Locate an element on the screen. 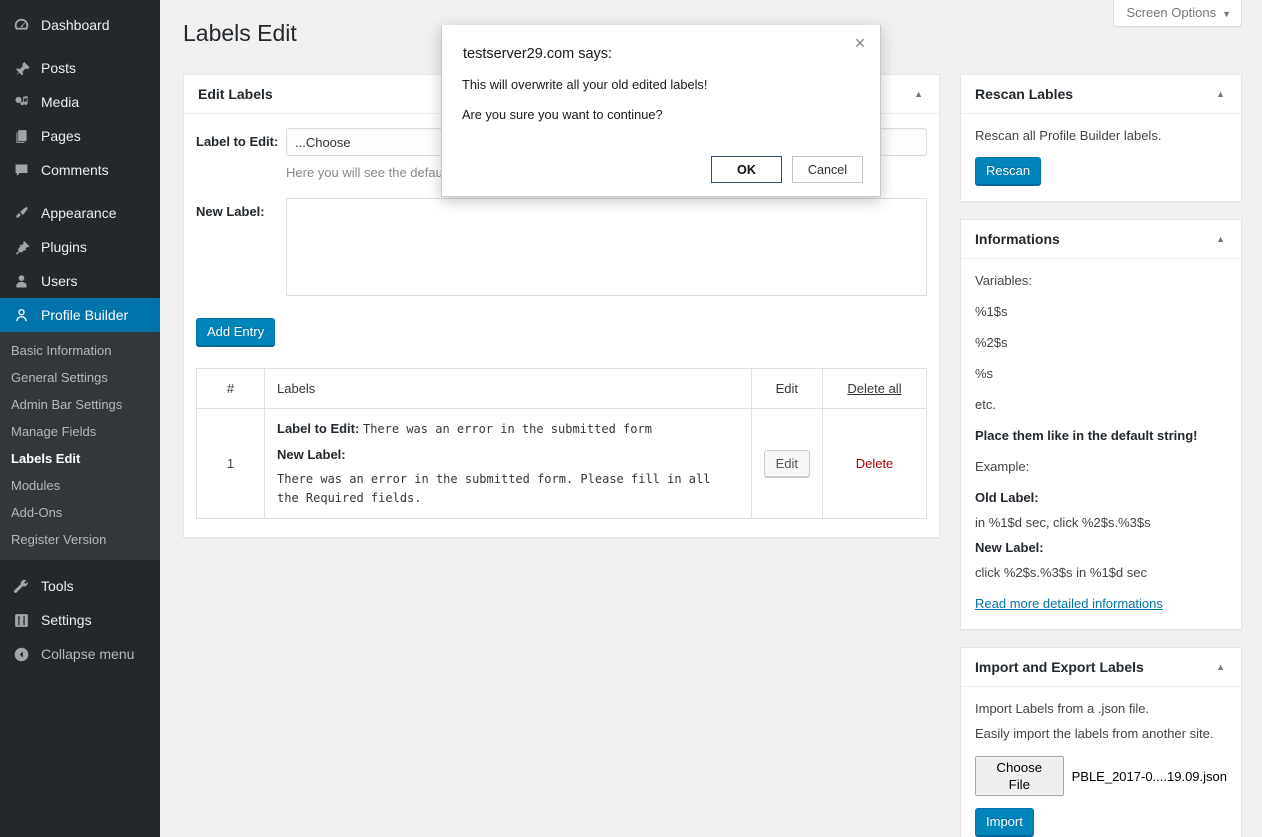 The image size is (1262, 837). dialog-actions: OK Cancel is located at coordinates (787, 169).